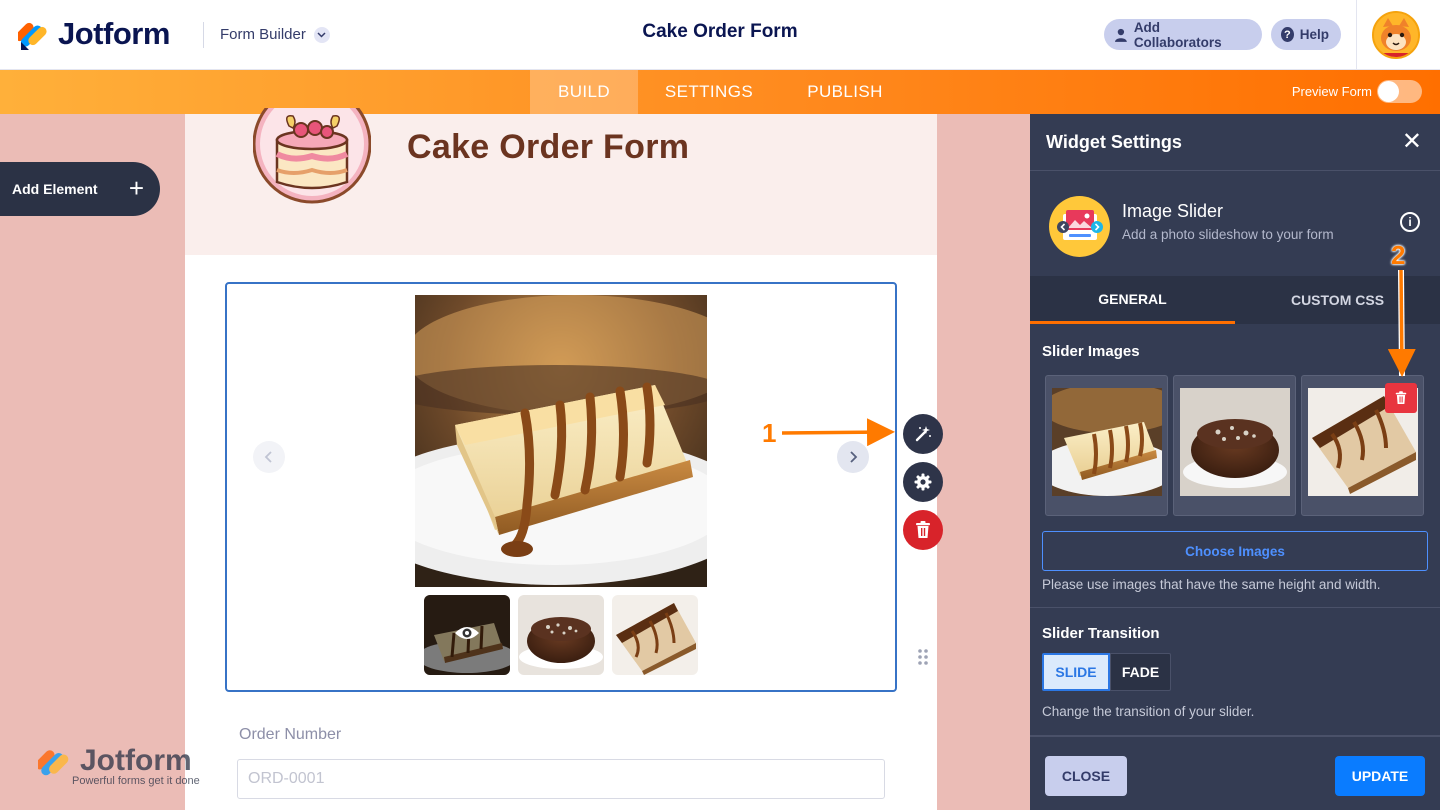  I want to click on builder-nav: BUILD SETTINGS PUBLISH Preview Form, so click(720, 92).